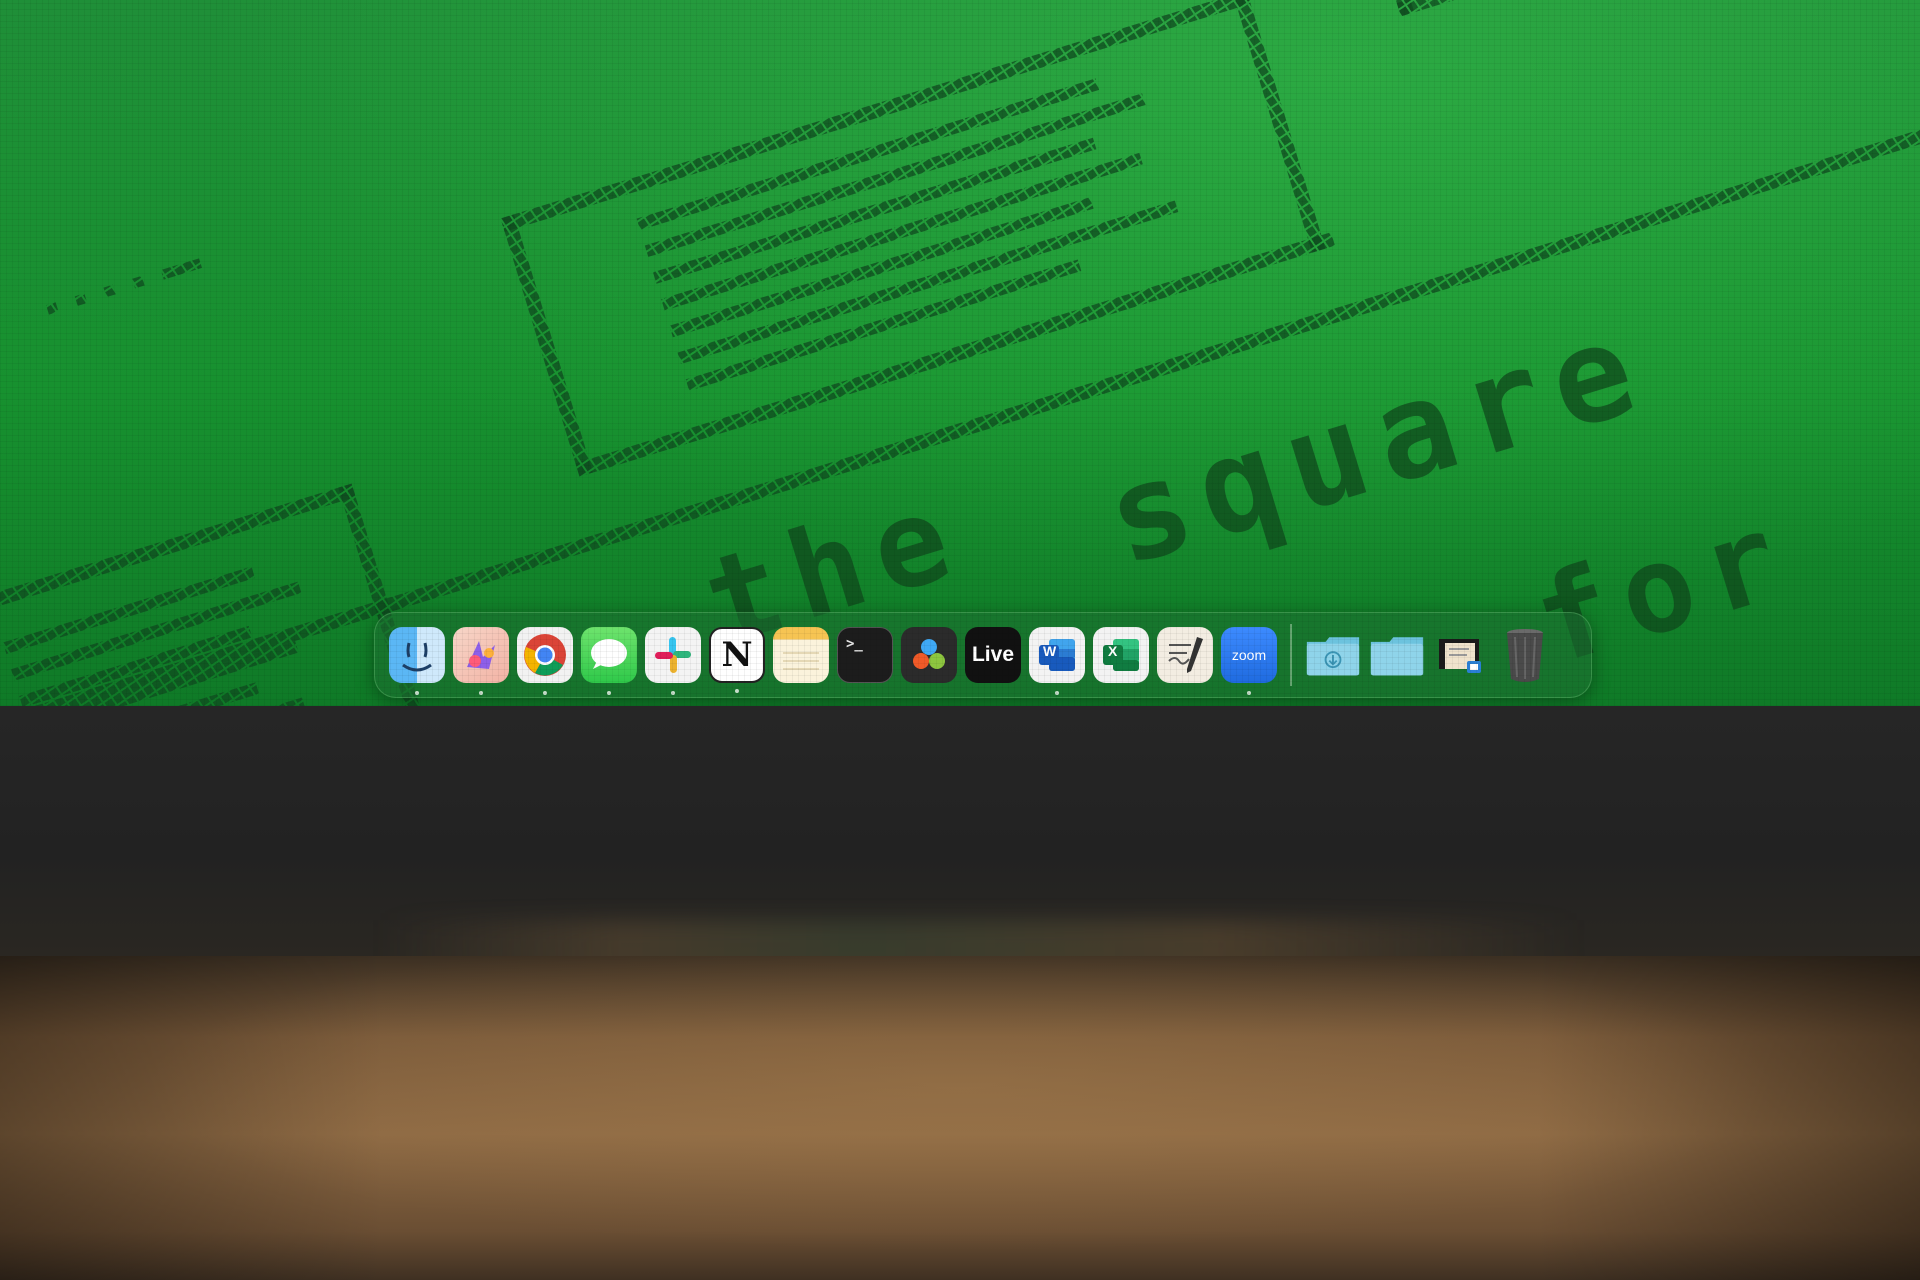 The height and width of the screenshot is (1280, 1920). Describe the element at coordinates (854, 644) in the screenshot. I see `terminal-icon: >_` at that location.